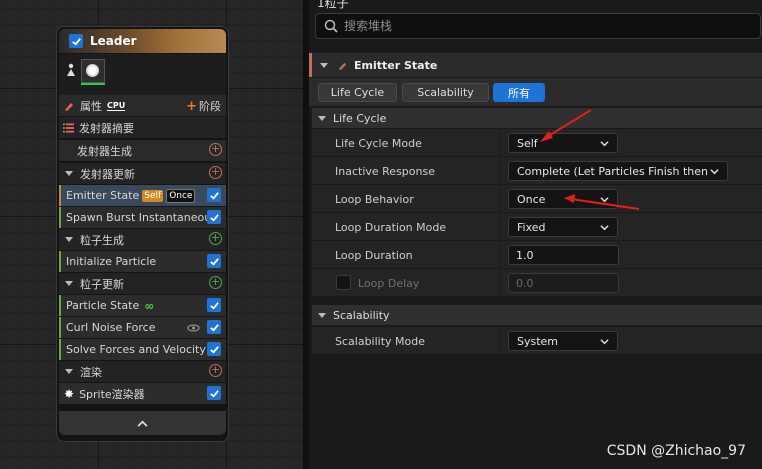 Image resolution: width=762 pixels, height=469 pixels. I want to click on module-label: Initialize Particle, so click(111, 261).